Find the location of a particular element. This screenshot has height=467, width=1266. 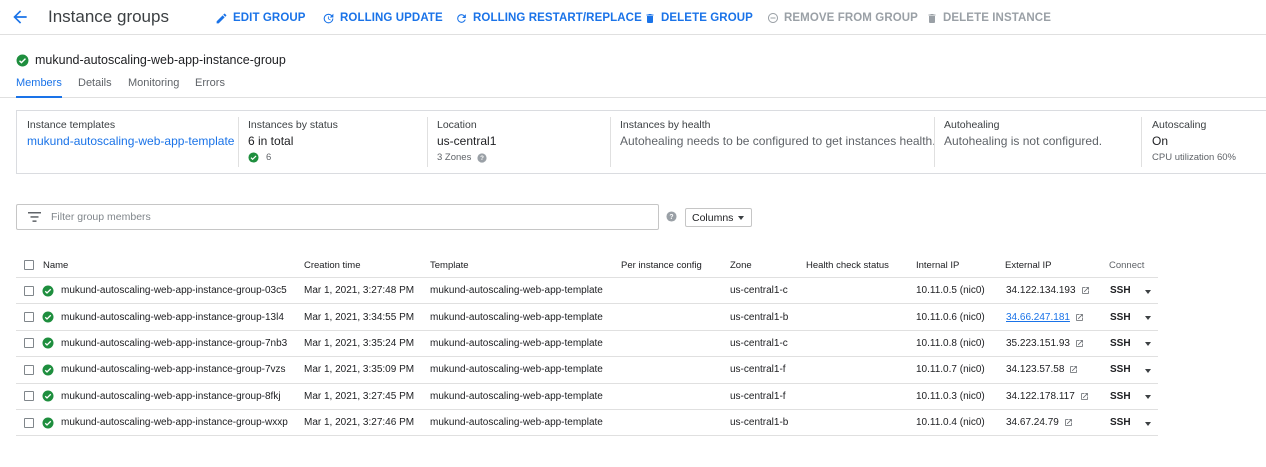

trash-icon is located at coordinates (932, 18).